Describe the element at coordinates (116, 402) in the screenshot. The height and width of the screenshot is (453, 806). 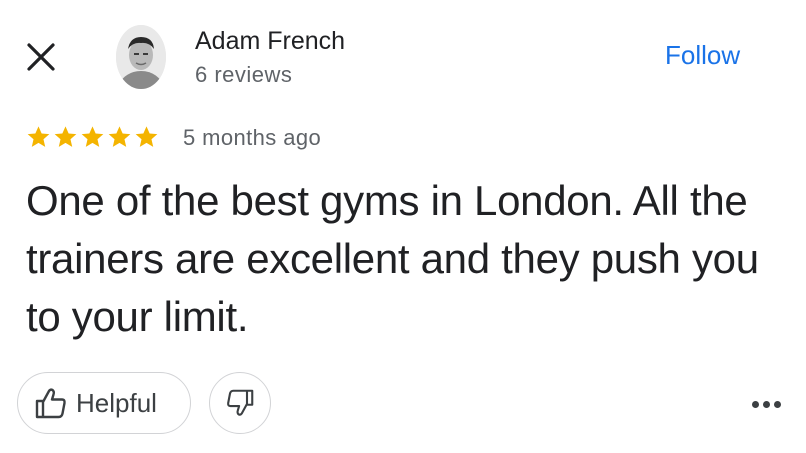
I see `helpful-label: Helpful` at that location.